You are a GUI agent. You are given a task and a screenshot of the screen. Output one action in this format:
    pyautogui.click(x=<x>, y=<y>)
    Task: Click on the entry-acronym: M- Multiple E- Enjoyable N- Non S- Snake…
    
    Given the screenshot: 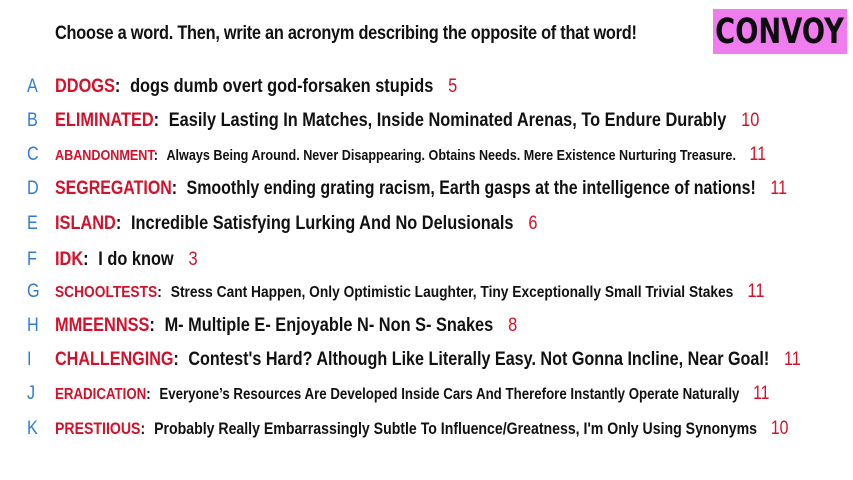 What is the action you would take?
    pyautogui.click(x=329, y=325)
    